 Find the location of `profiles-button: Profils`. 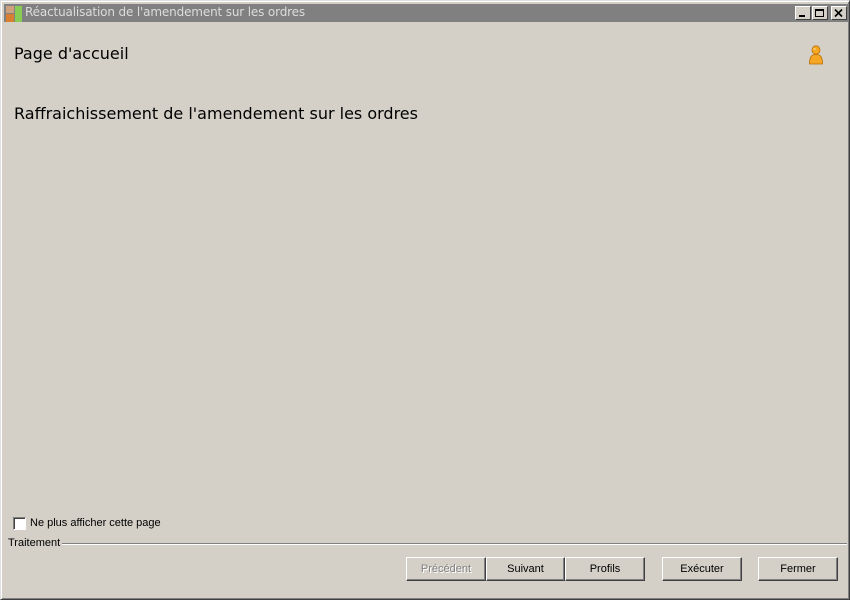

profiles-button: Profils is located at coordinates (605, 569).